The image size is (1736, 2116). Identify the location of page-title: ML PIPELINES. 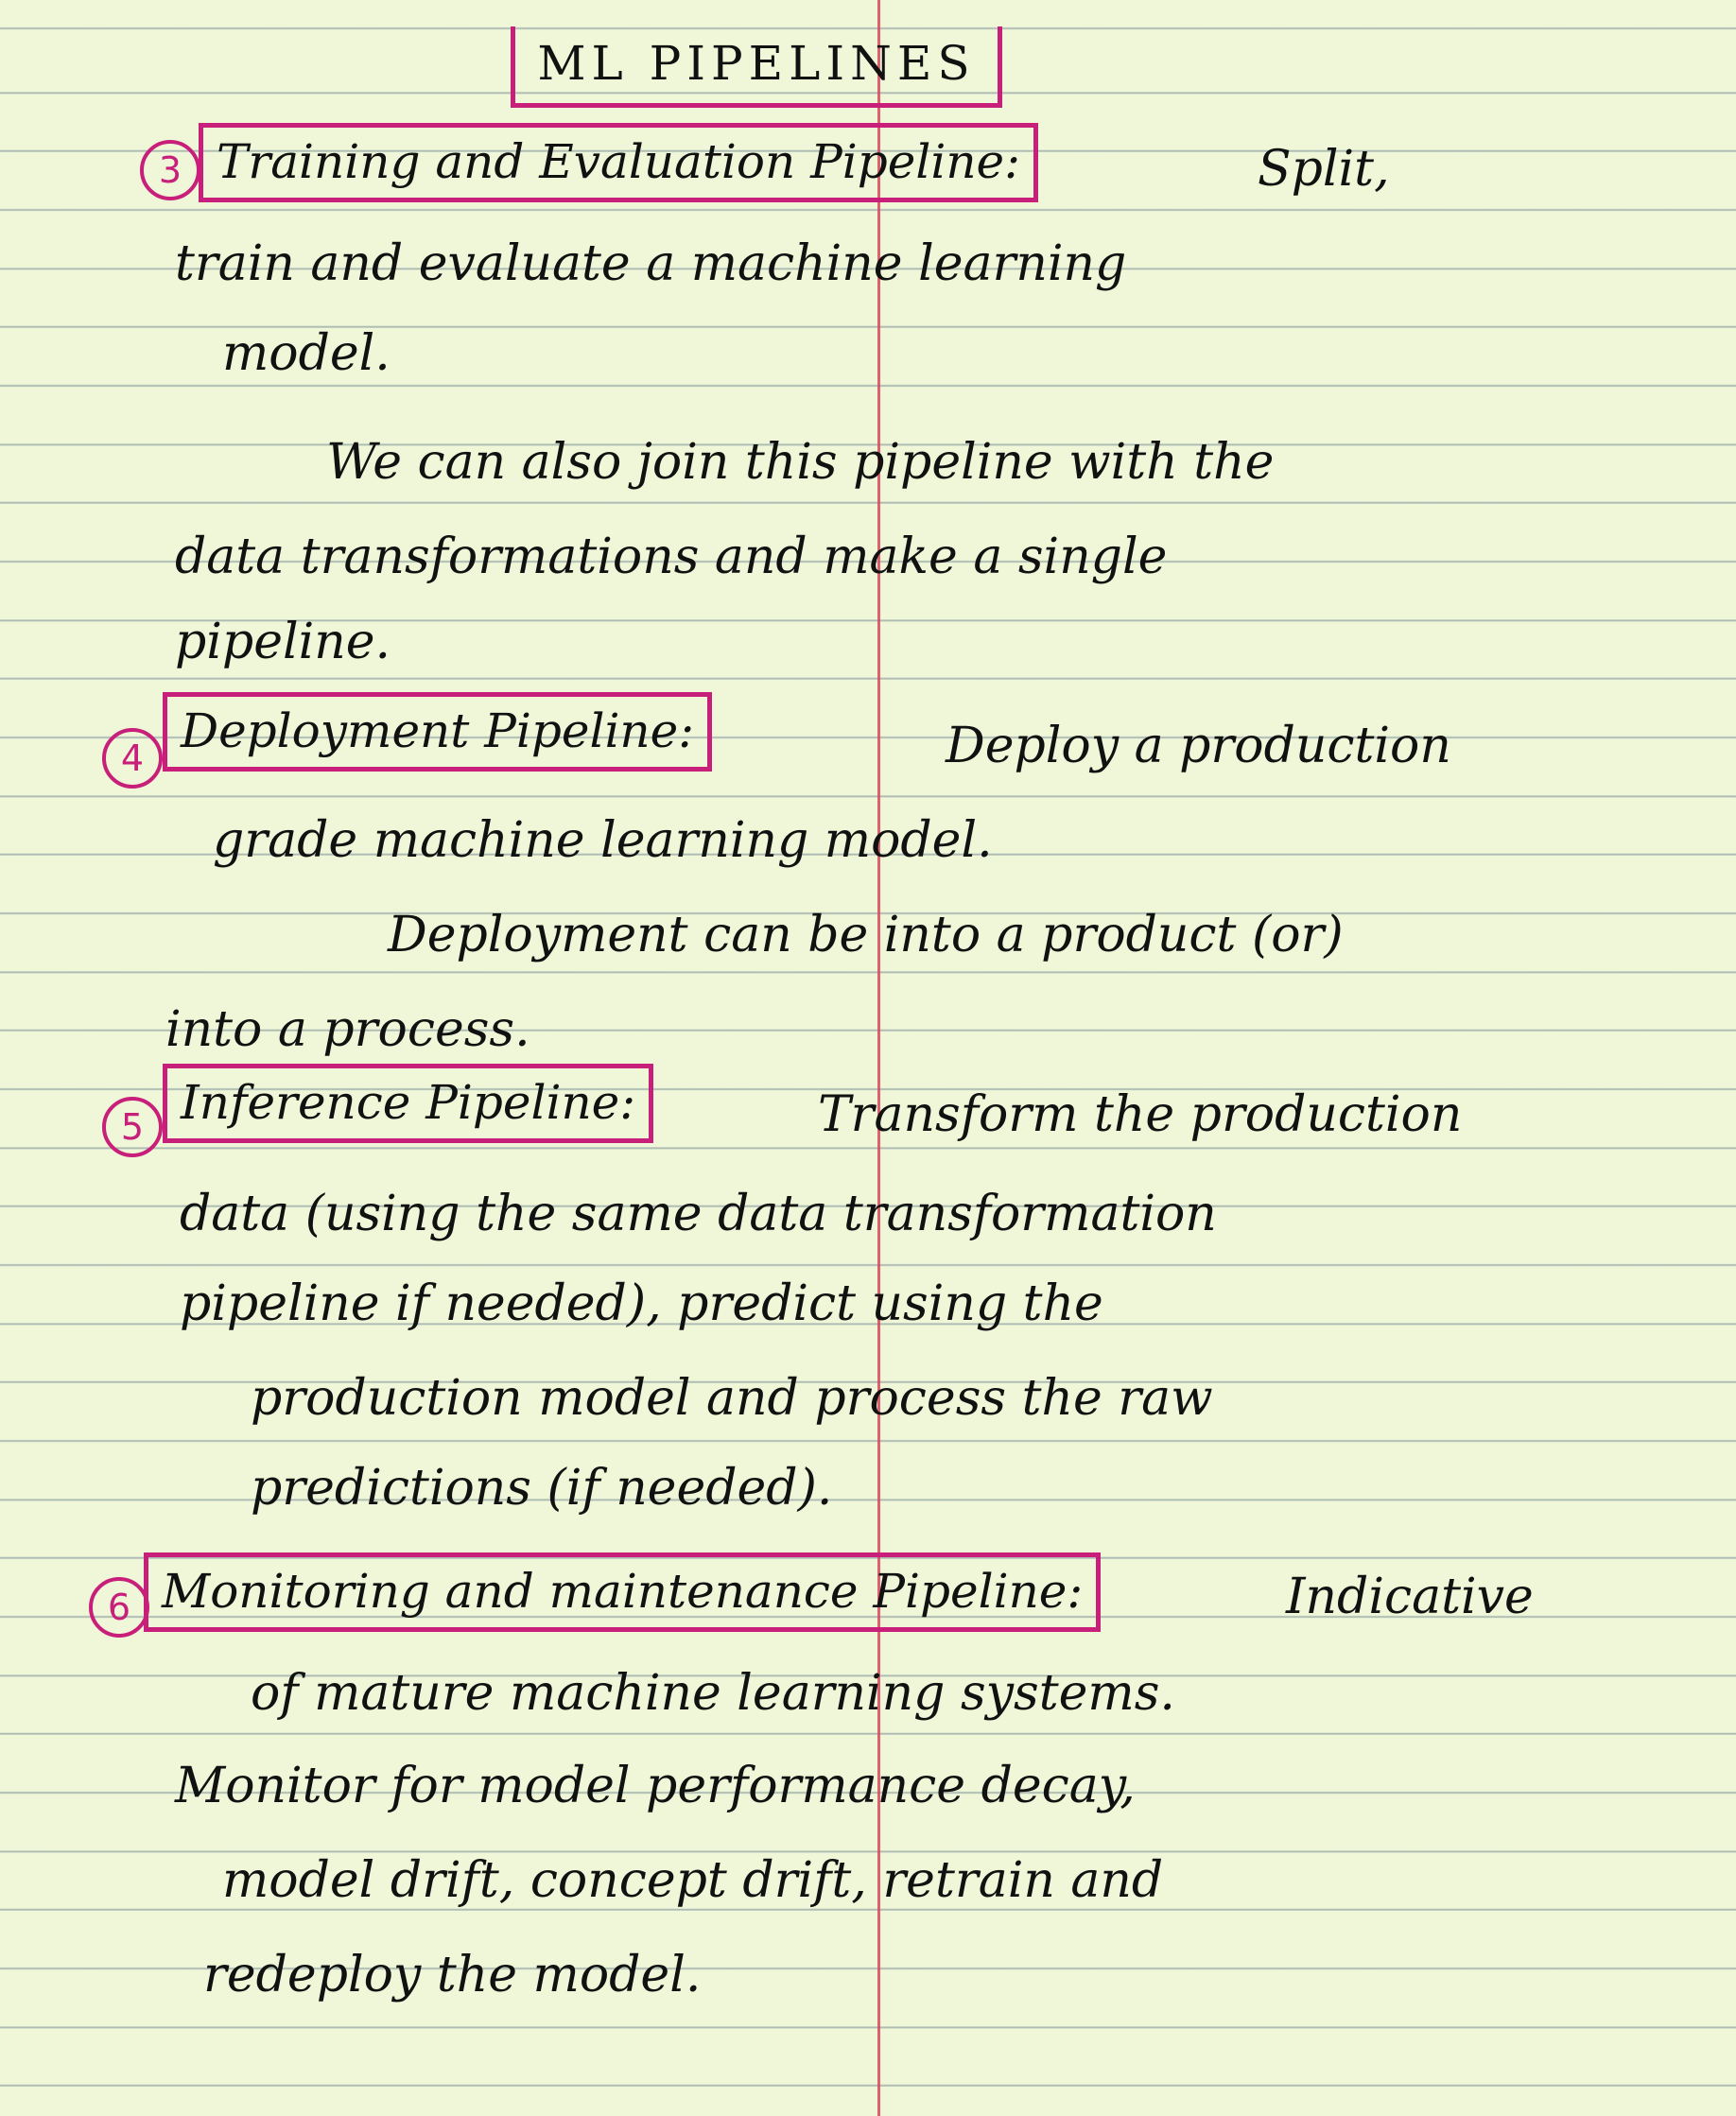
(756, 64).